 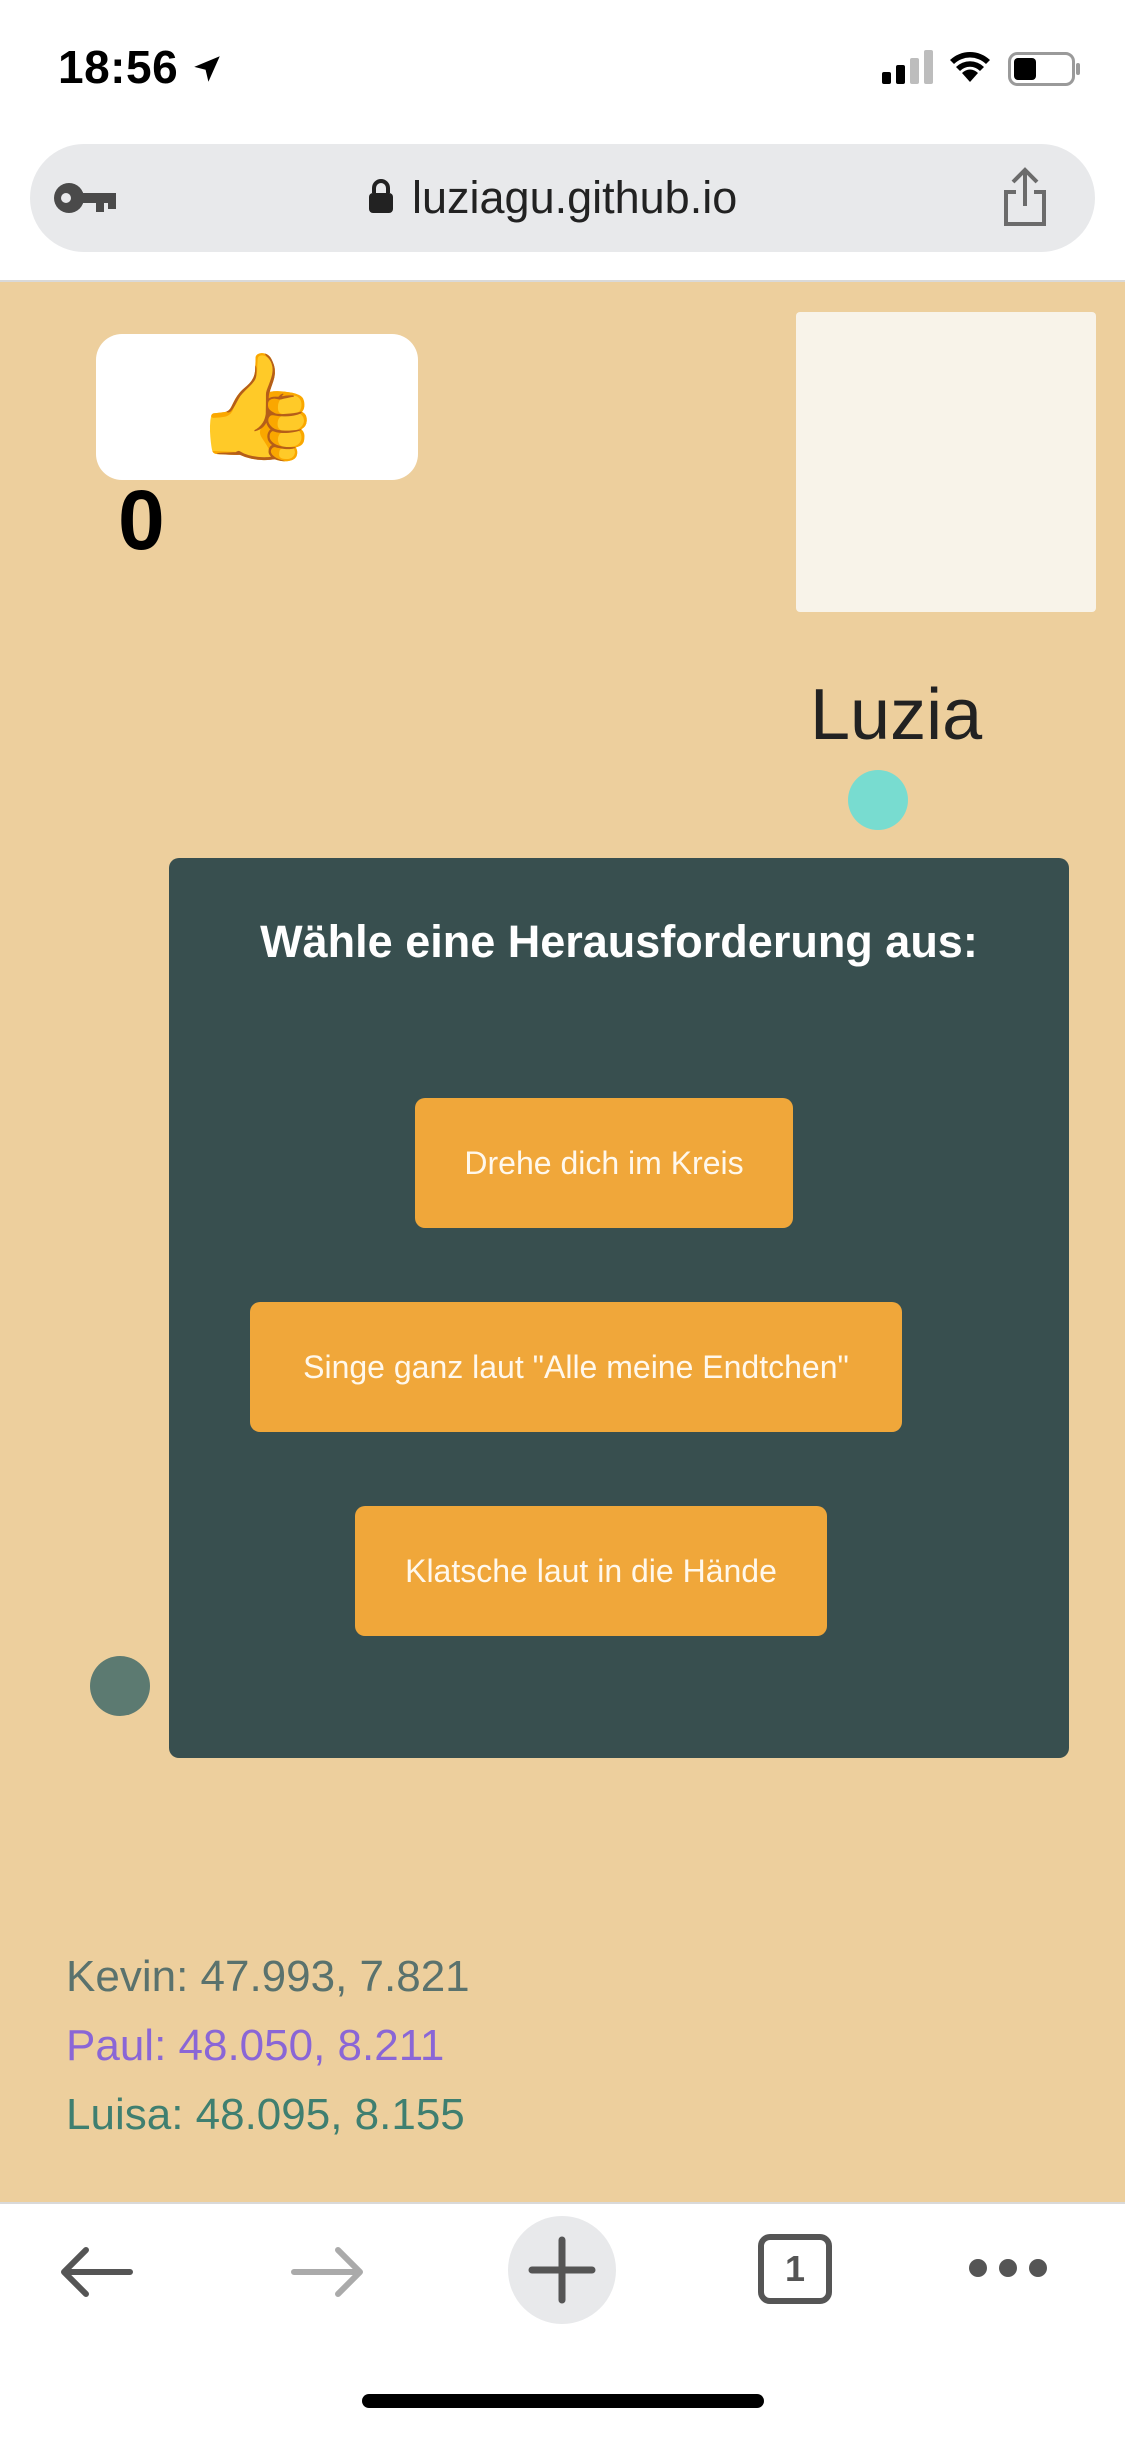 What do you see at coordinates (1008, 2268) in the screenshot?
I see `more-options-icon` at bounding box center [1008, 2268].